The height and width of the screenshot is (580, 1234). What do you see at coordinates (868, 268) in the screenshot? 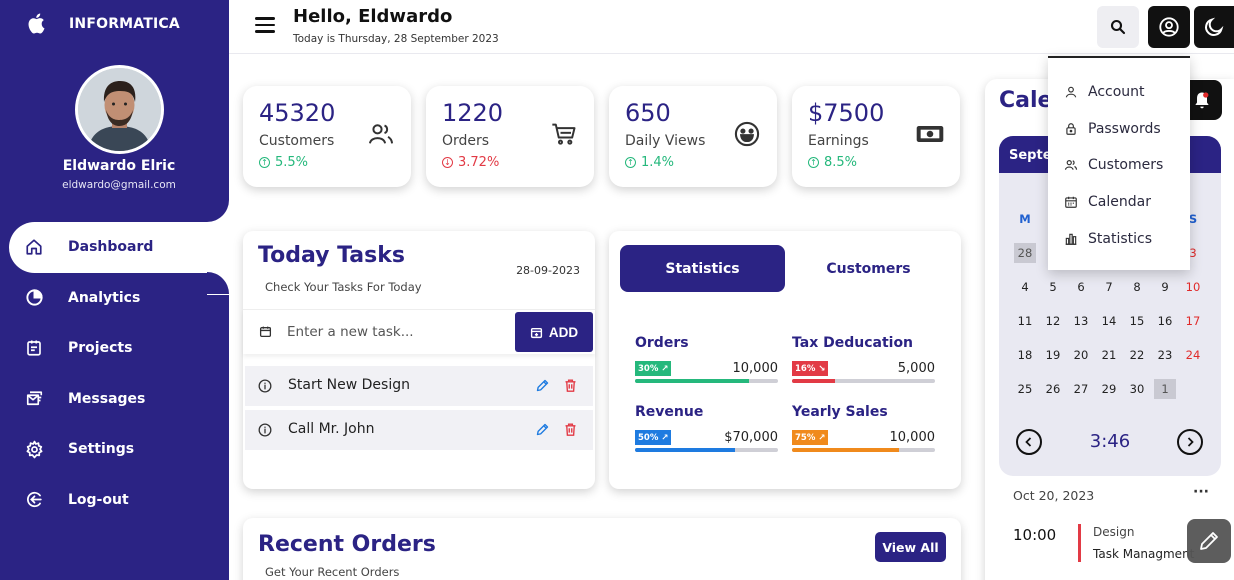
I see `tab-customers: Customers` at bounding box center [868, 268].